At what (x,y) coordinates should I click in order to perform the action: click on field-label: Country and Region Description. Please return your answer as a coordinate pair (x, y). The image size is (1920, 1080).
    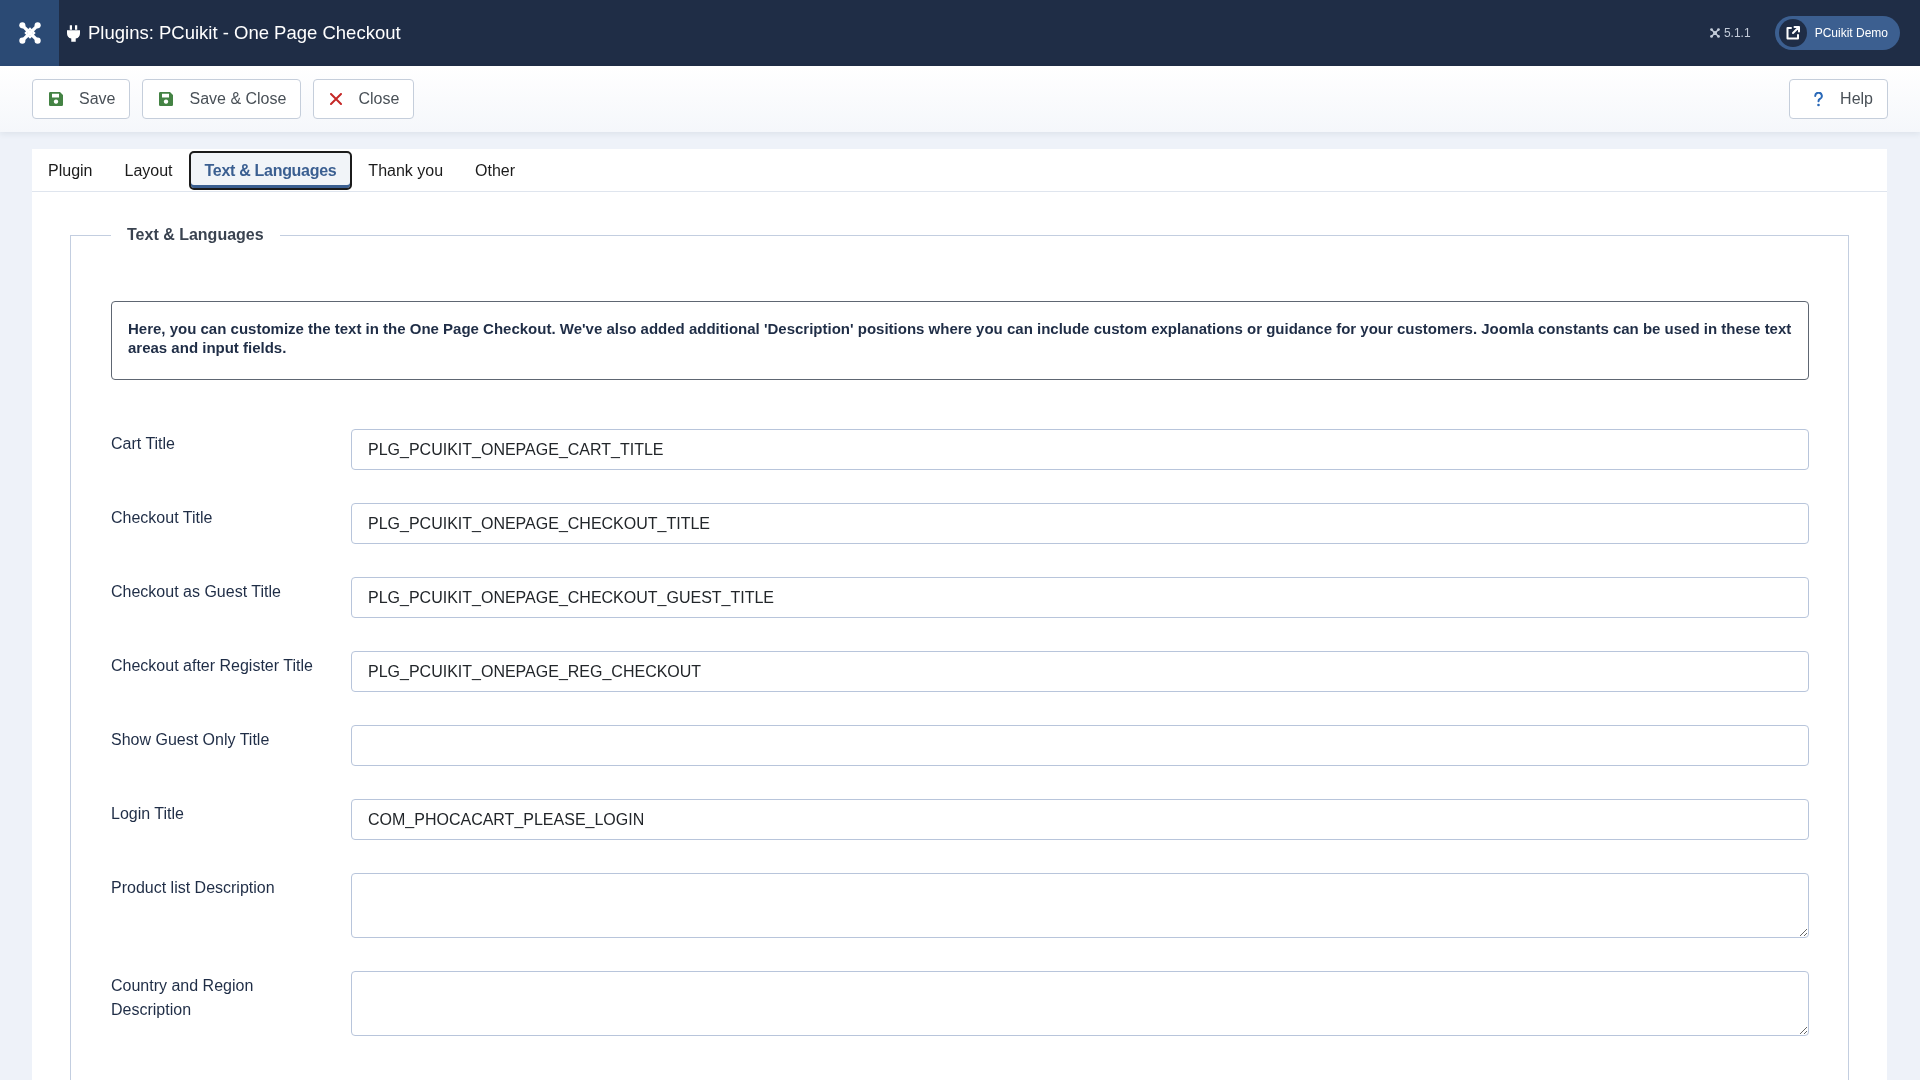
    Looking at the image, I should click on (183, 998).